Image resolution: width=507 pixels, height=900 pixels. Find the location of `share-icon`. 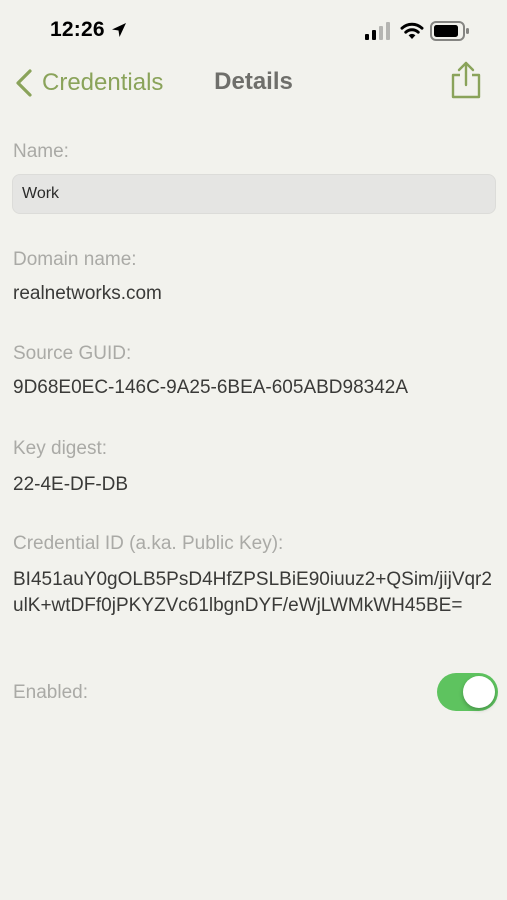

share-icon is located at coordinates (466, 80).